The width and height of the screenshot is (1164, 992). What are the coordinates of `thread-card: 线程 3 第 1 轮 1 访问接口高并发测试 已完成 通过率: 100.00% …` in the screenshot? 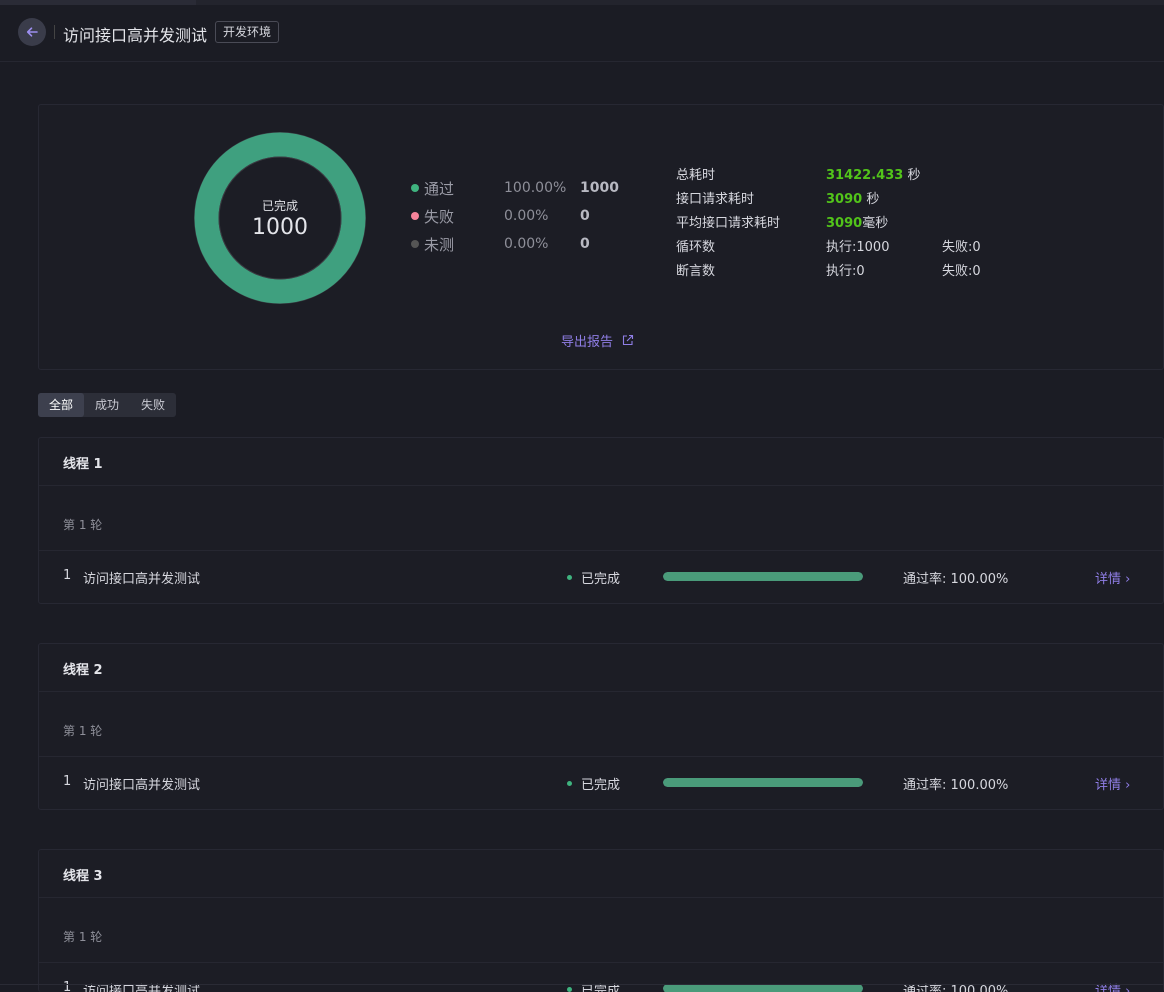 It's located at (601, 920).